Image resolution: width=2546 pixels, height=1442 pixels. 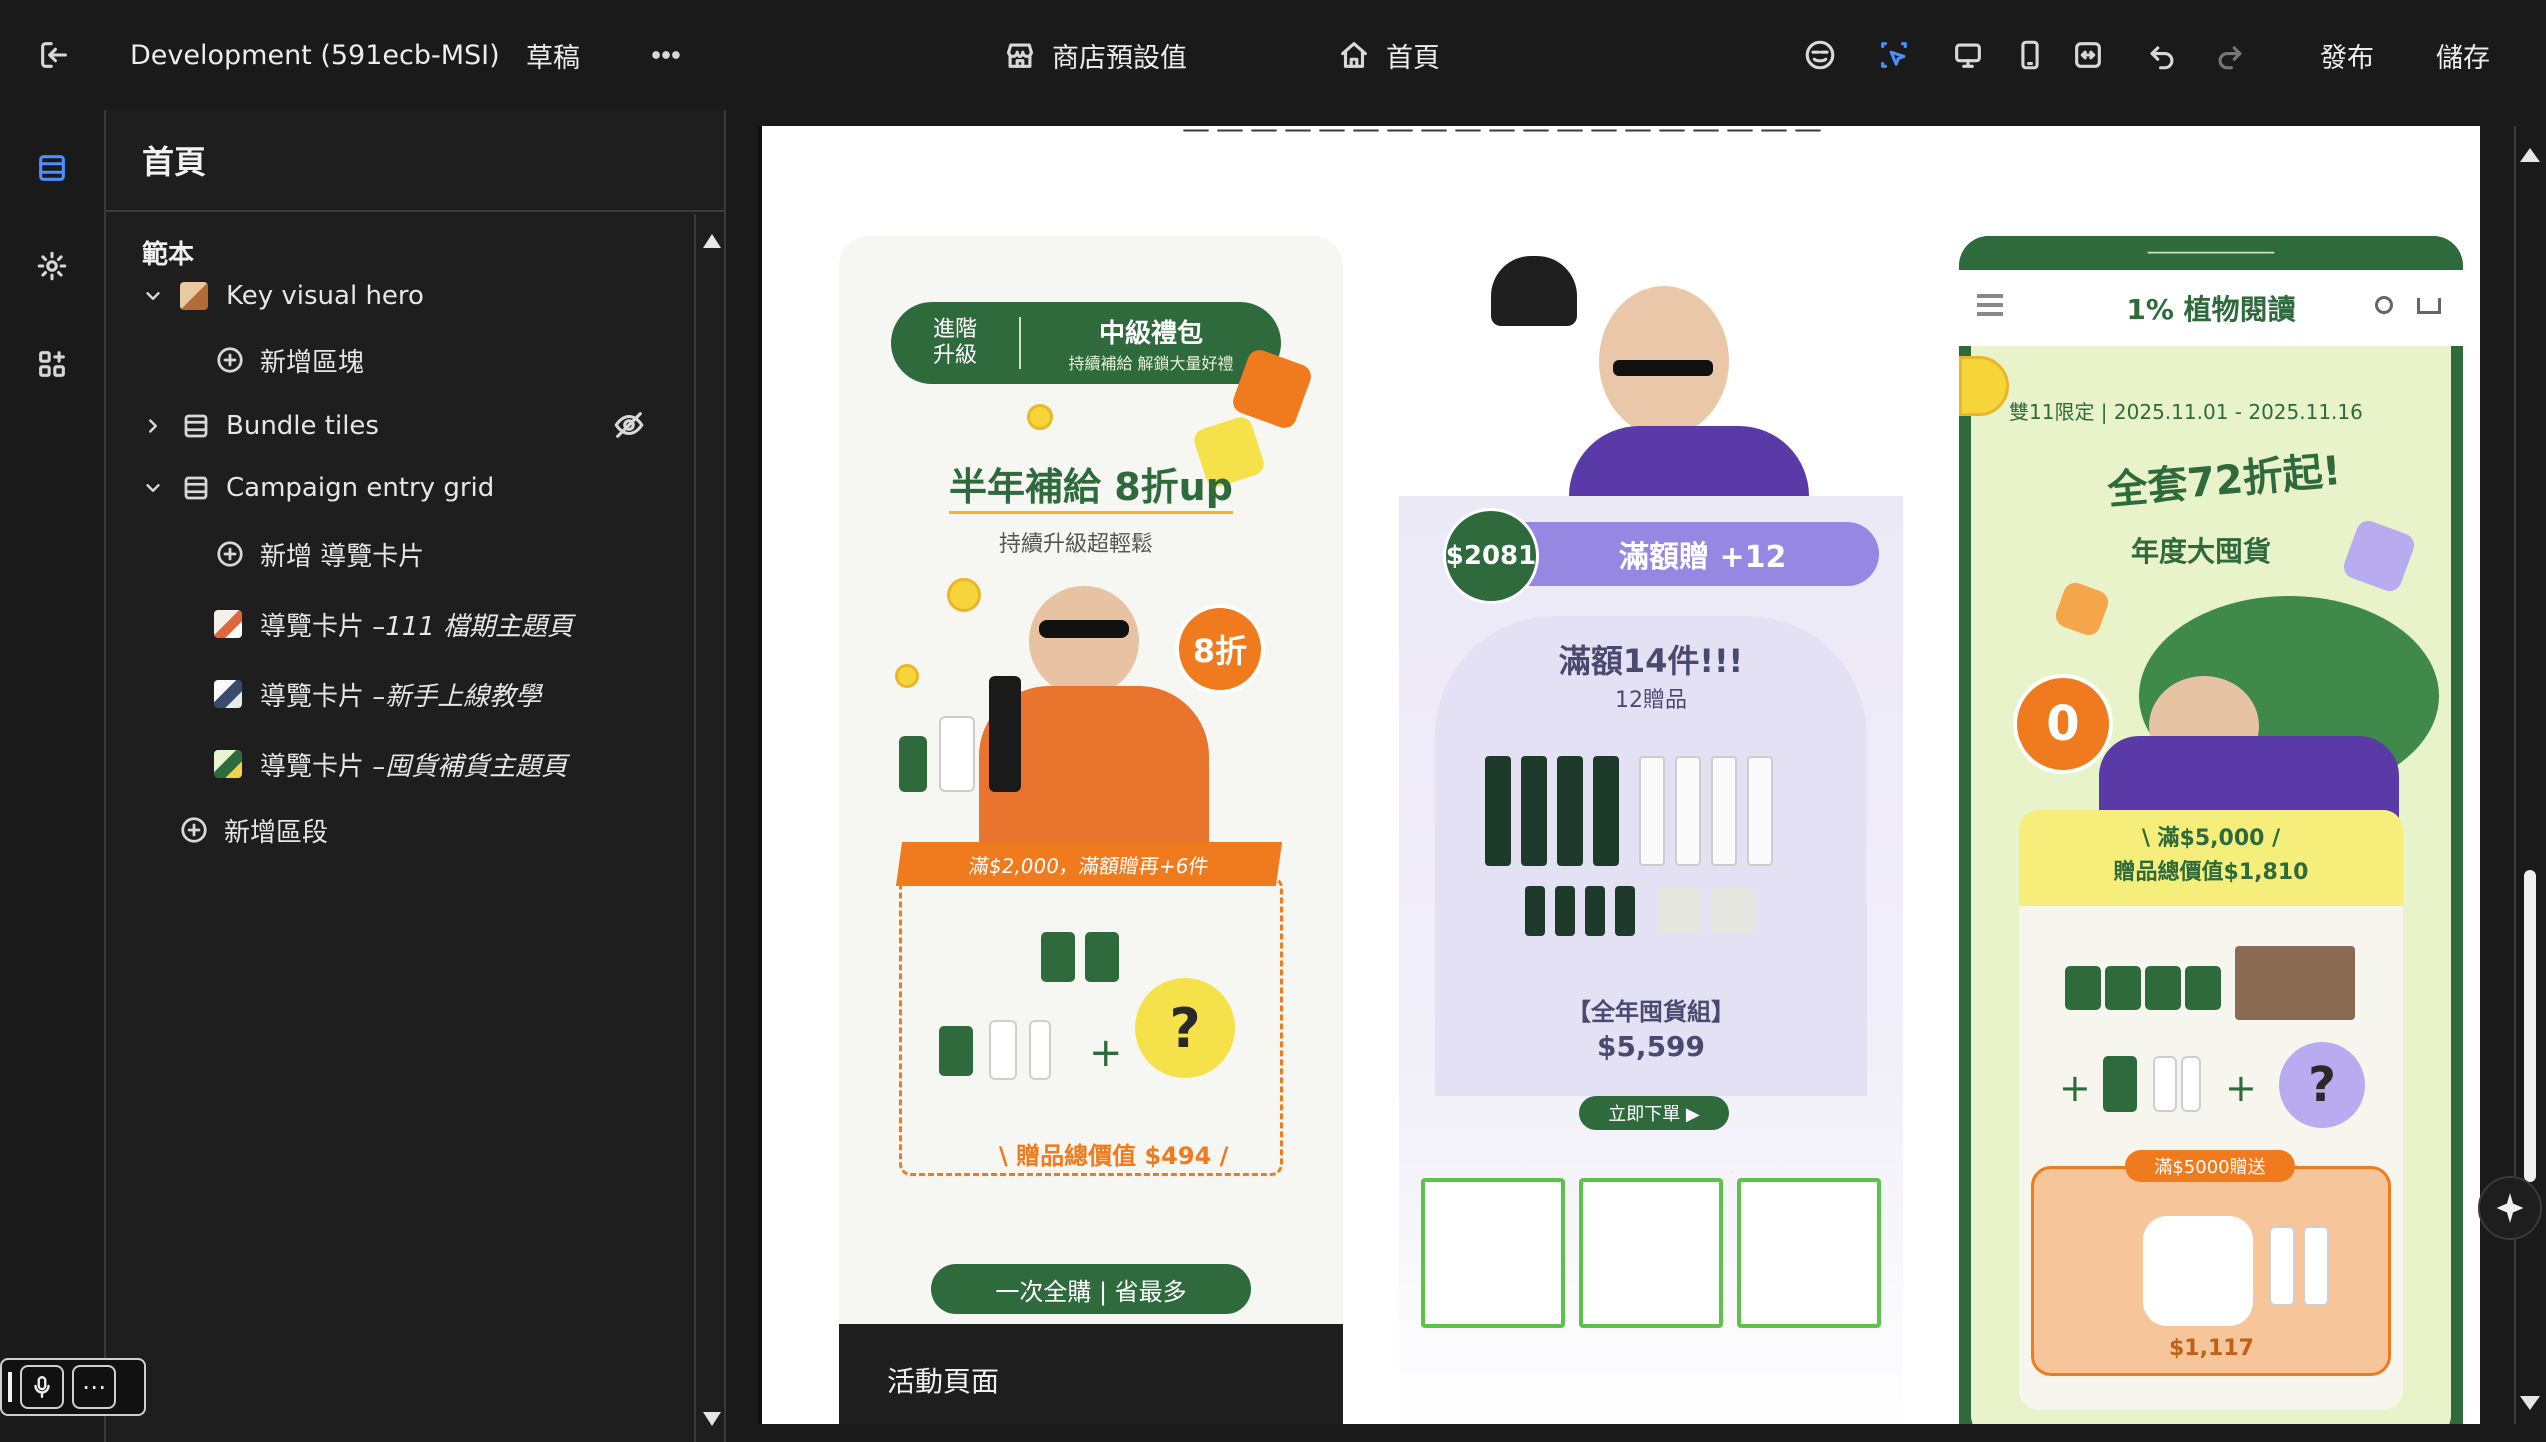 What do you see at coordinates (253, 830) in the screenshot?
I see `add-section-button: 新增區段` at bounding box center [253, 830].